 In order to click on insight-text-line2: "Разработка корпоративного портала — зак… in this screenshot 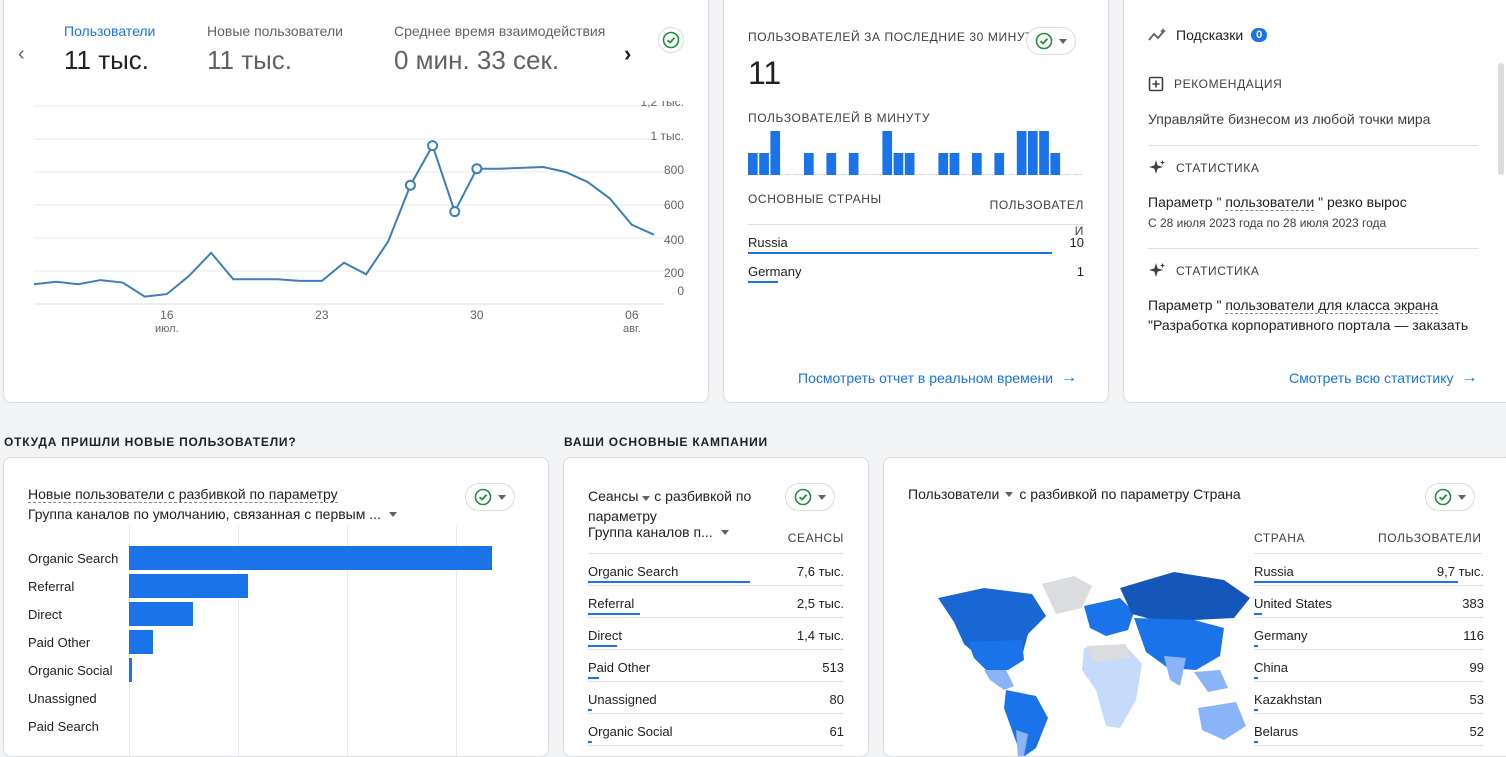, I will do `click(1308, 325)`.